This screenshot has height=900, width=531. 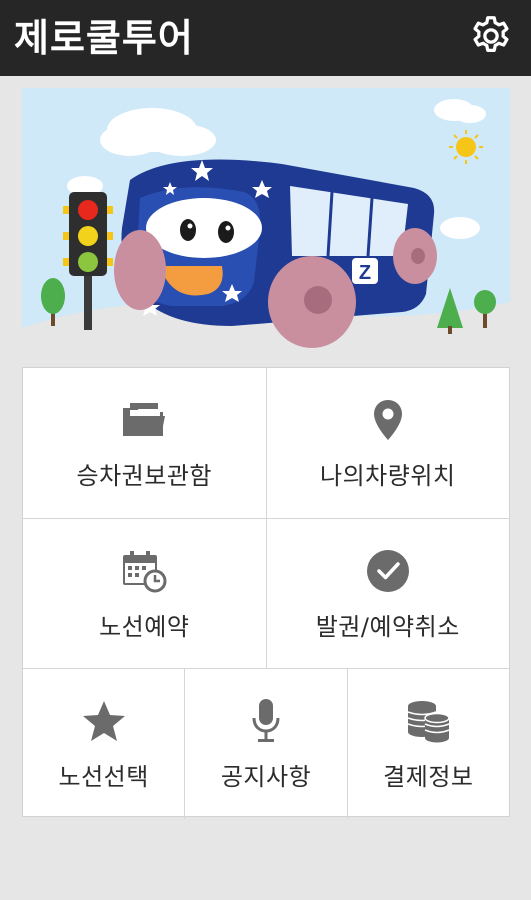 I want to click on menu-label: 노선예약, so click(x=144, y=626).